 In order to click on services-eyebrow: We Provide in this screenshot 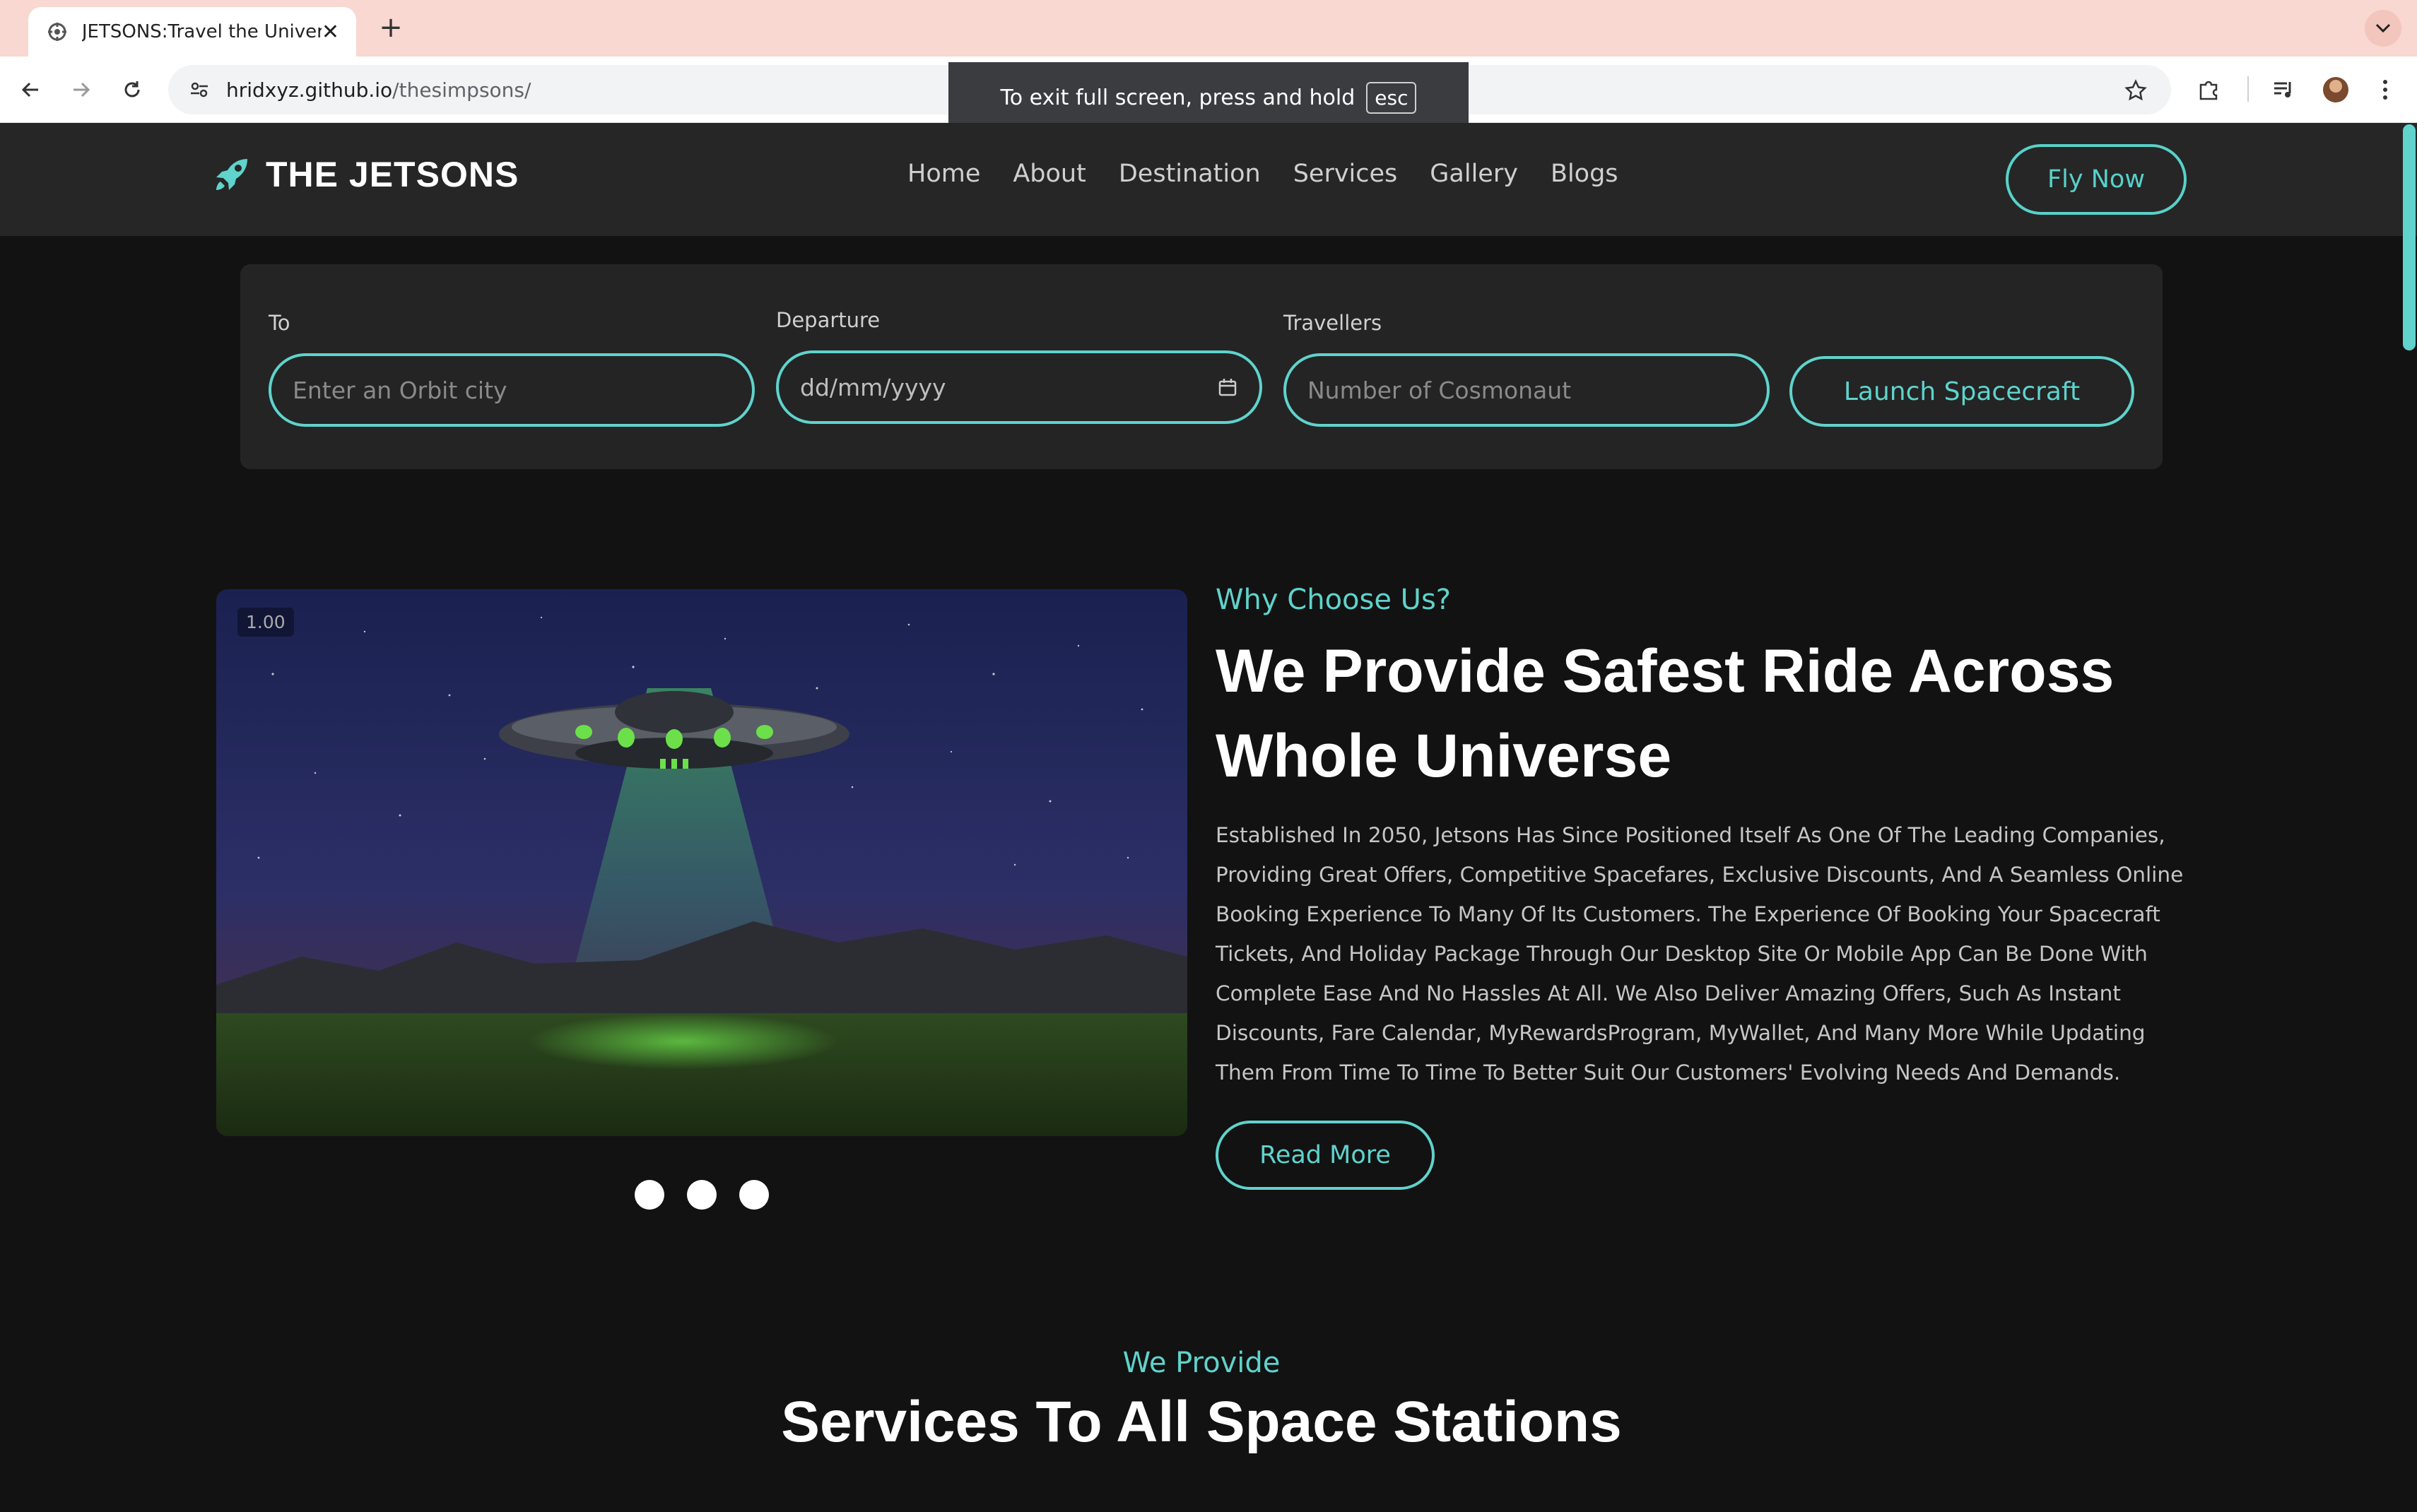, I will do `click(1201, 1363)`.